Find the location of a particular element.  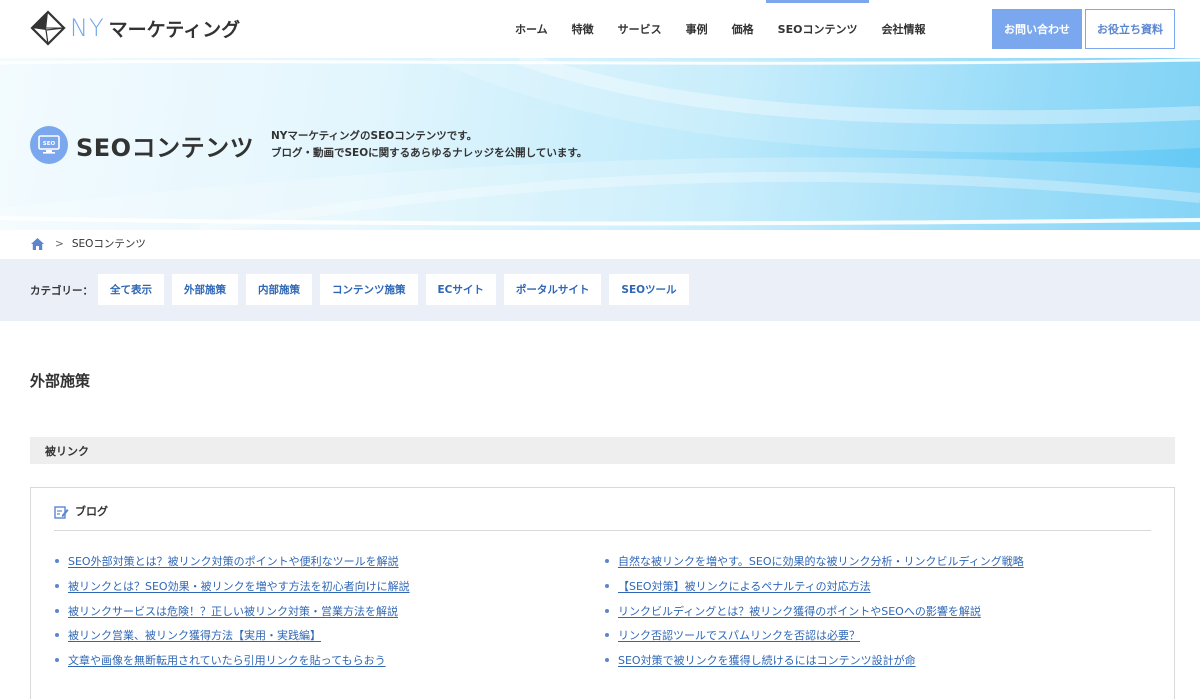

blog-link: 自然な被リンクを増やす。SEOに効果的な被リンク分析・リンクビルディング戦略 is located at coordinates (821, 561).